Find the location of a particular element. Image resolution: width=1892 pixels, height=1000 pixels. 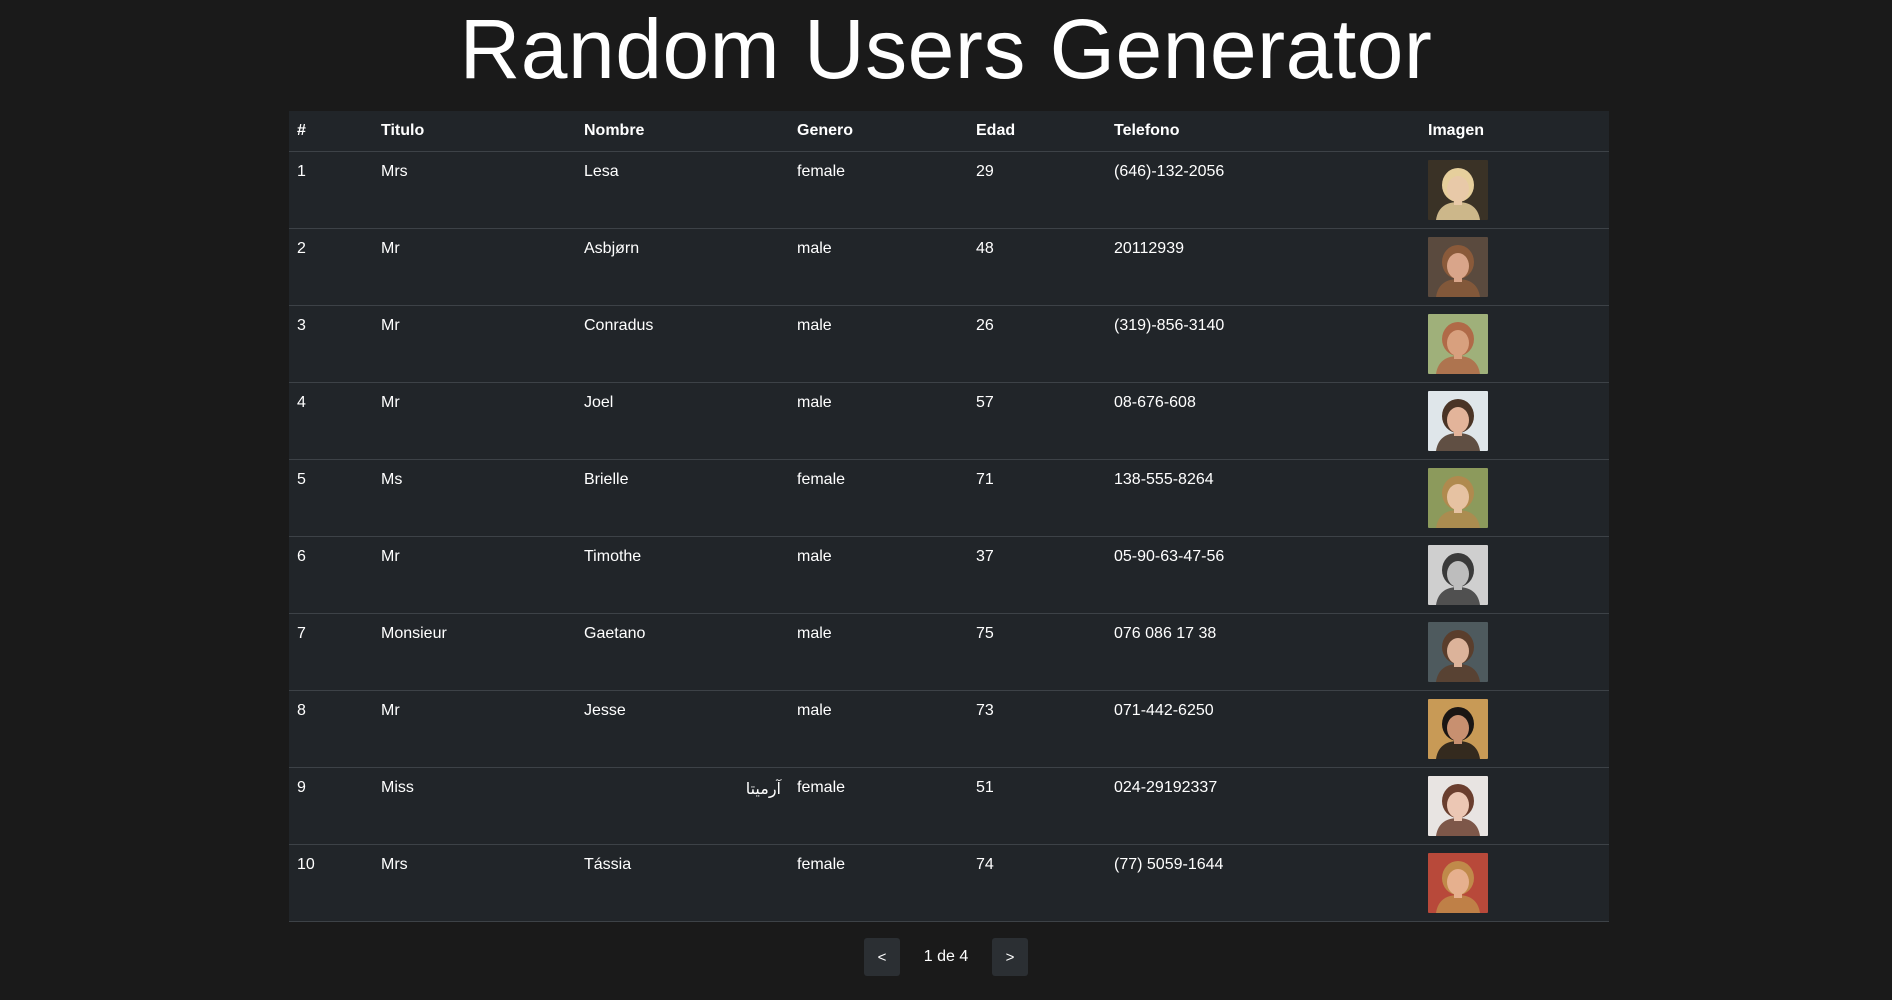

cell-edad-text: 73 is located at coordinates (985, 710).